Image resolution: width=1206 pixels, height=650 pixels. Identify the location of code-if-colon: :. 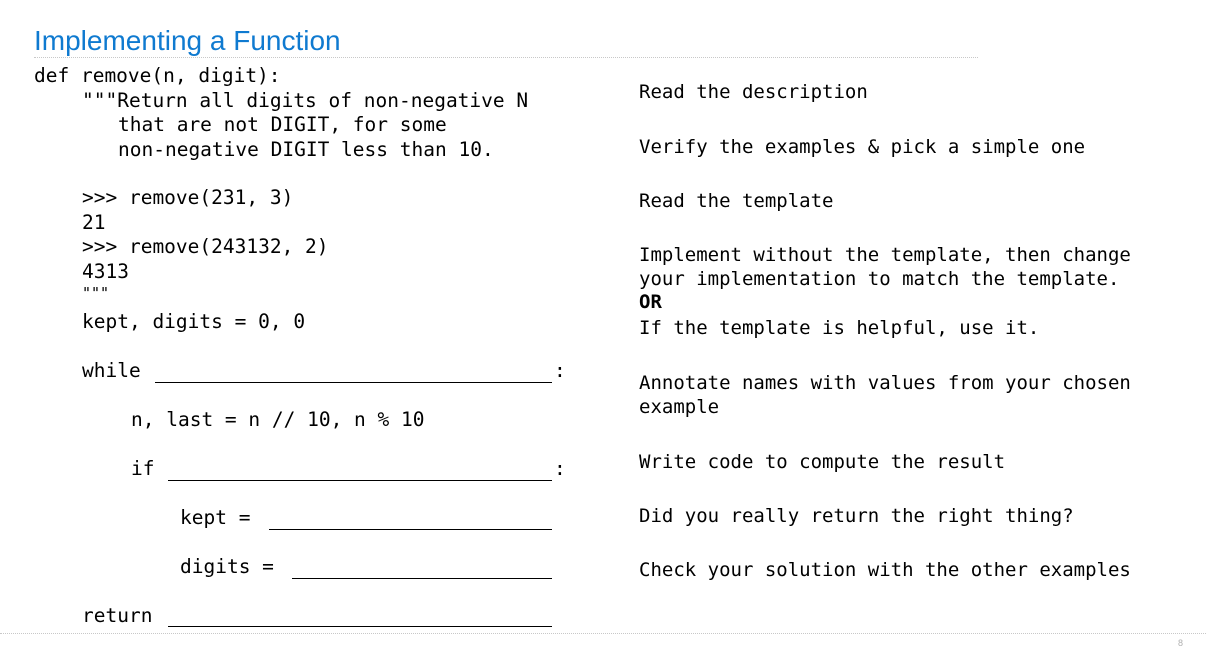
(560, 468).